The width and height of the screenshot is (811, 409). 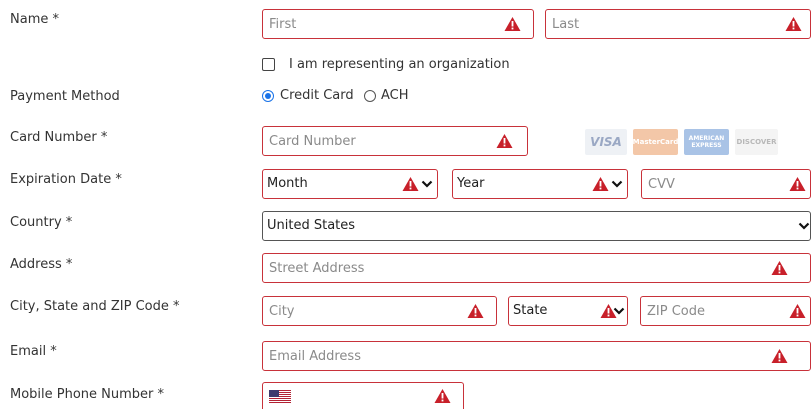 I want to click on radio-selected-dot, so click(x=268, y=96).